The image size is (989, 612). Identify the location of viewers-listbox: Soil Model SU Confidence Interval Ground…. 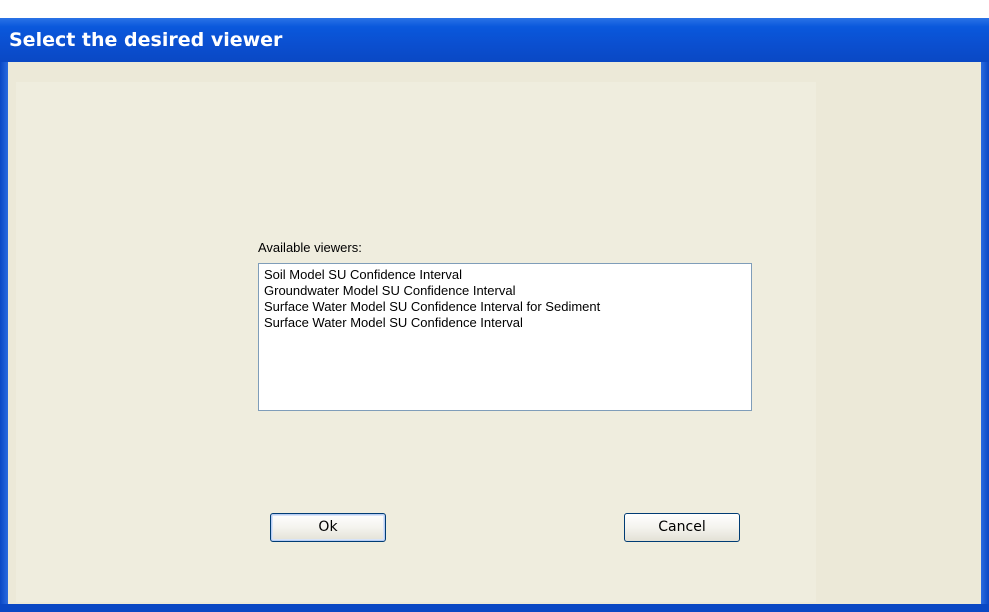
(505, 337).